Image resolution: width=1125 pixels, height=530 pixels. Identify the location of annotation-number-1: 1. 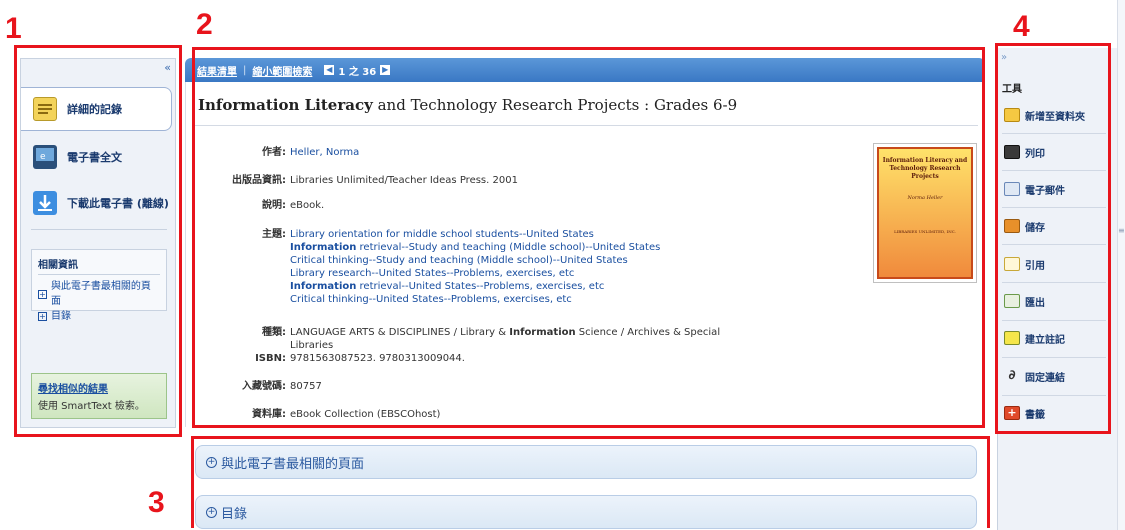
(13, 28).